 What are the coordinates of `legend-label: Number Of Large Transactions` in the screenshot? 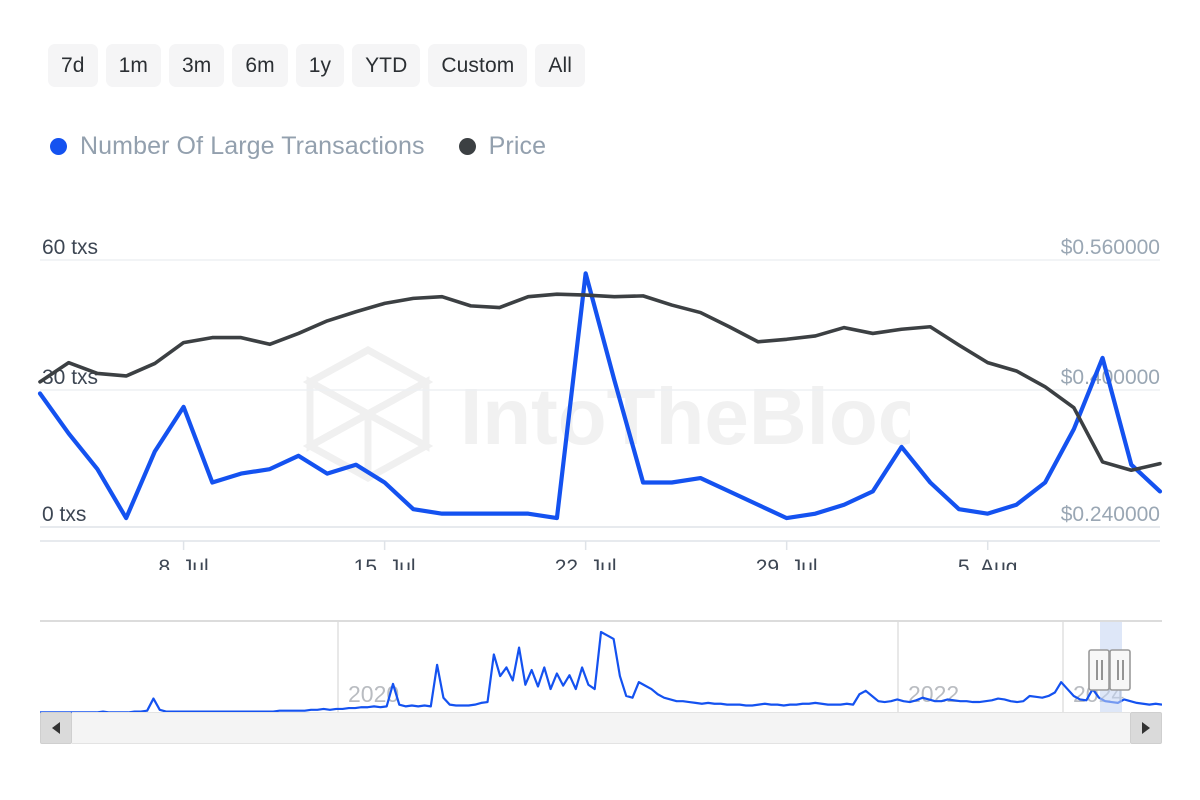 It's located at (252, 146).